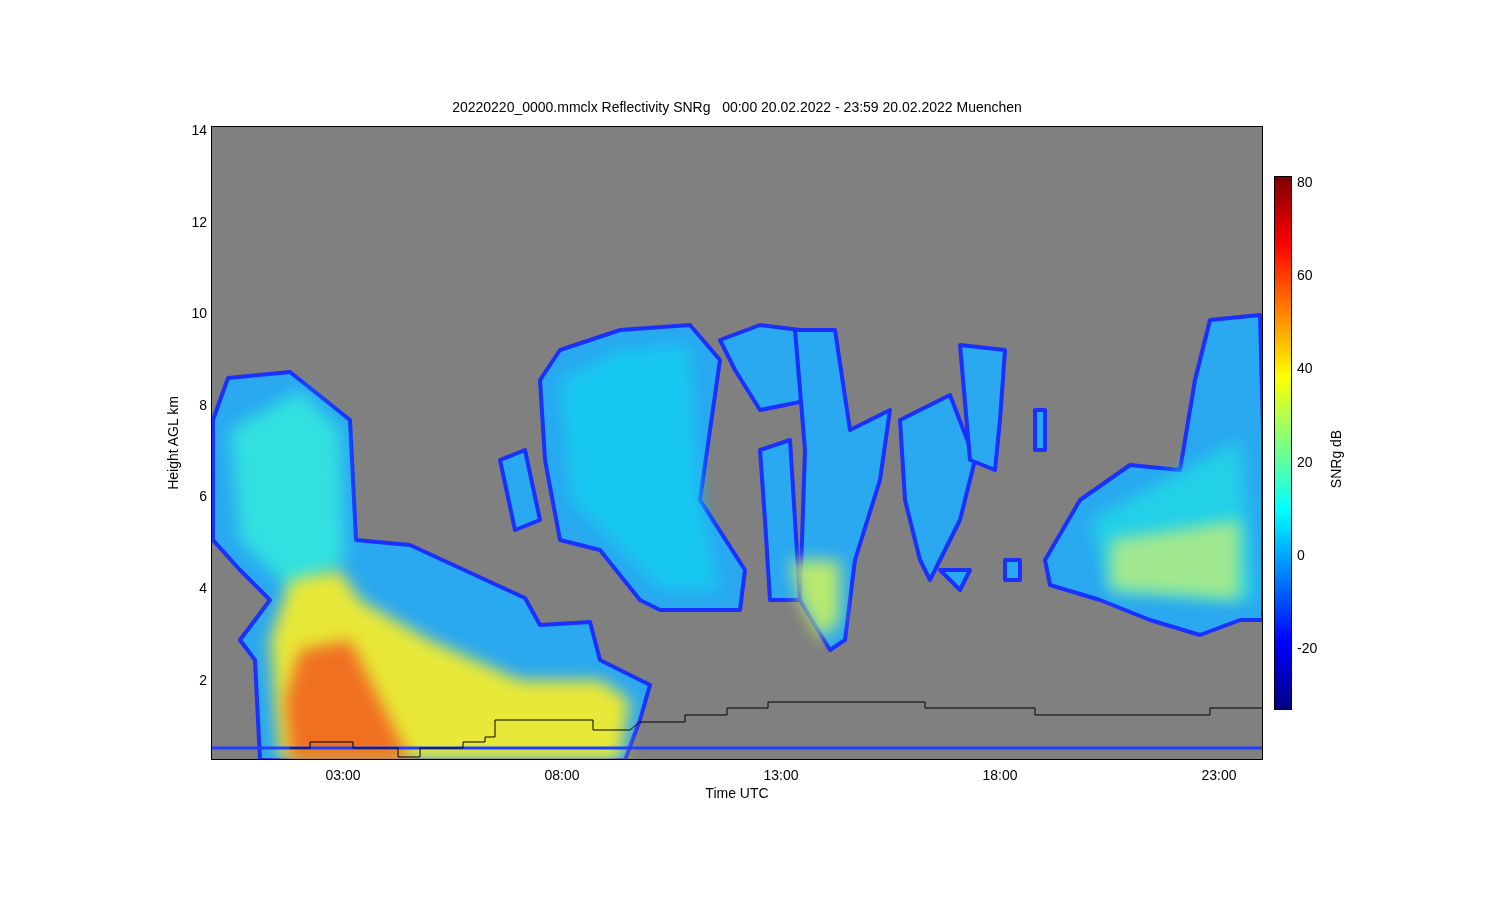 Image resolution: width=1500 pixels, height=900 pixels. Describe the element at coordinates (781, 775) in the screenshot. I see `x-tick-label: 13:00` at that location.